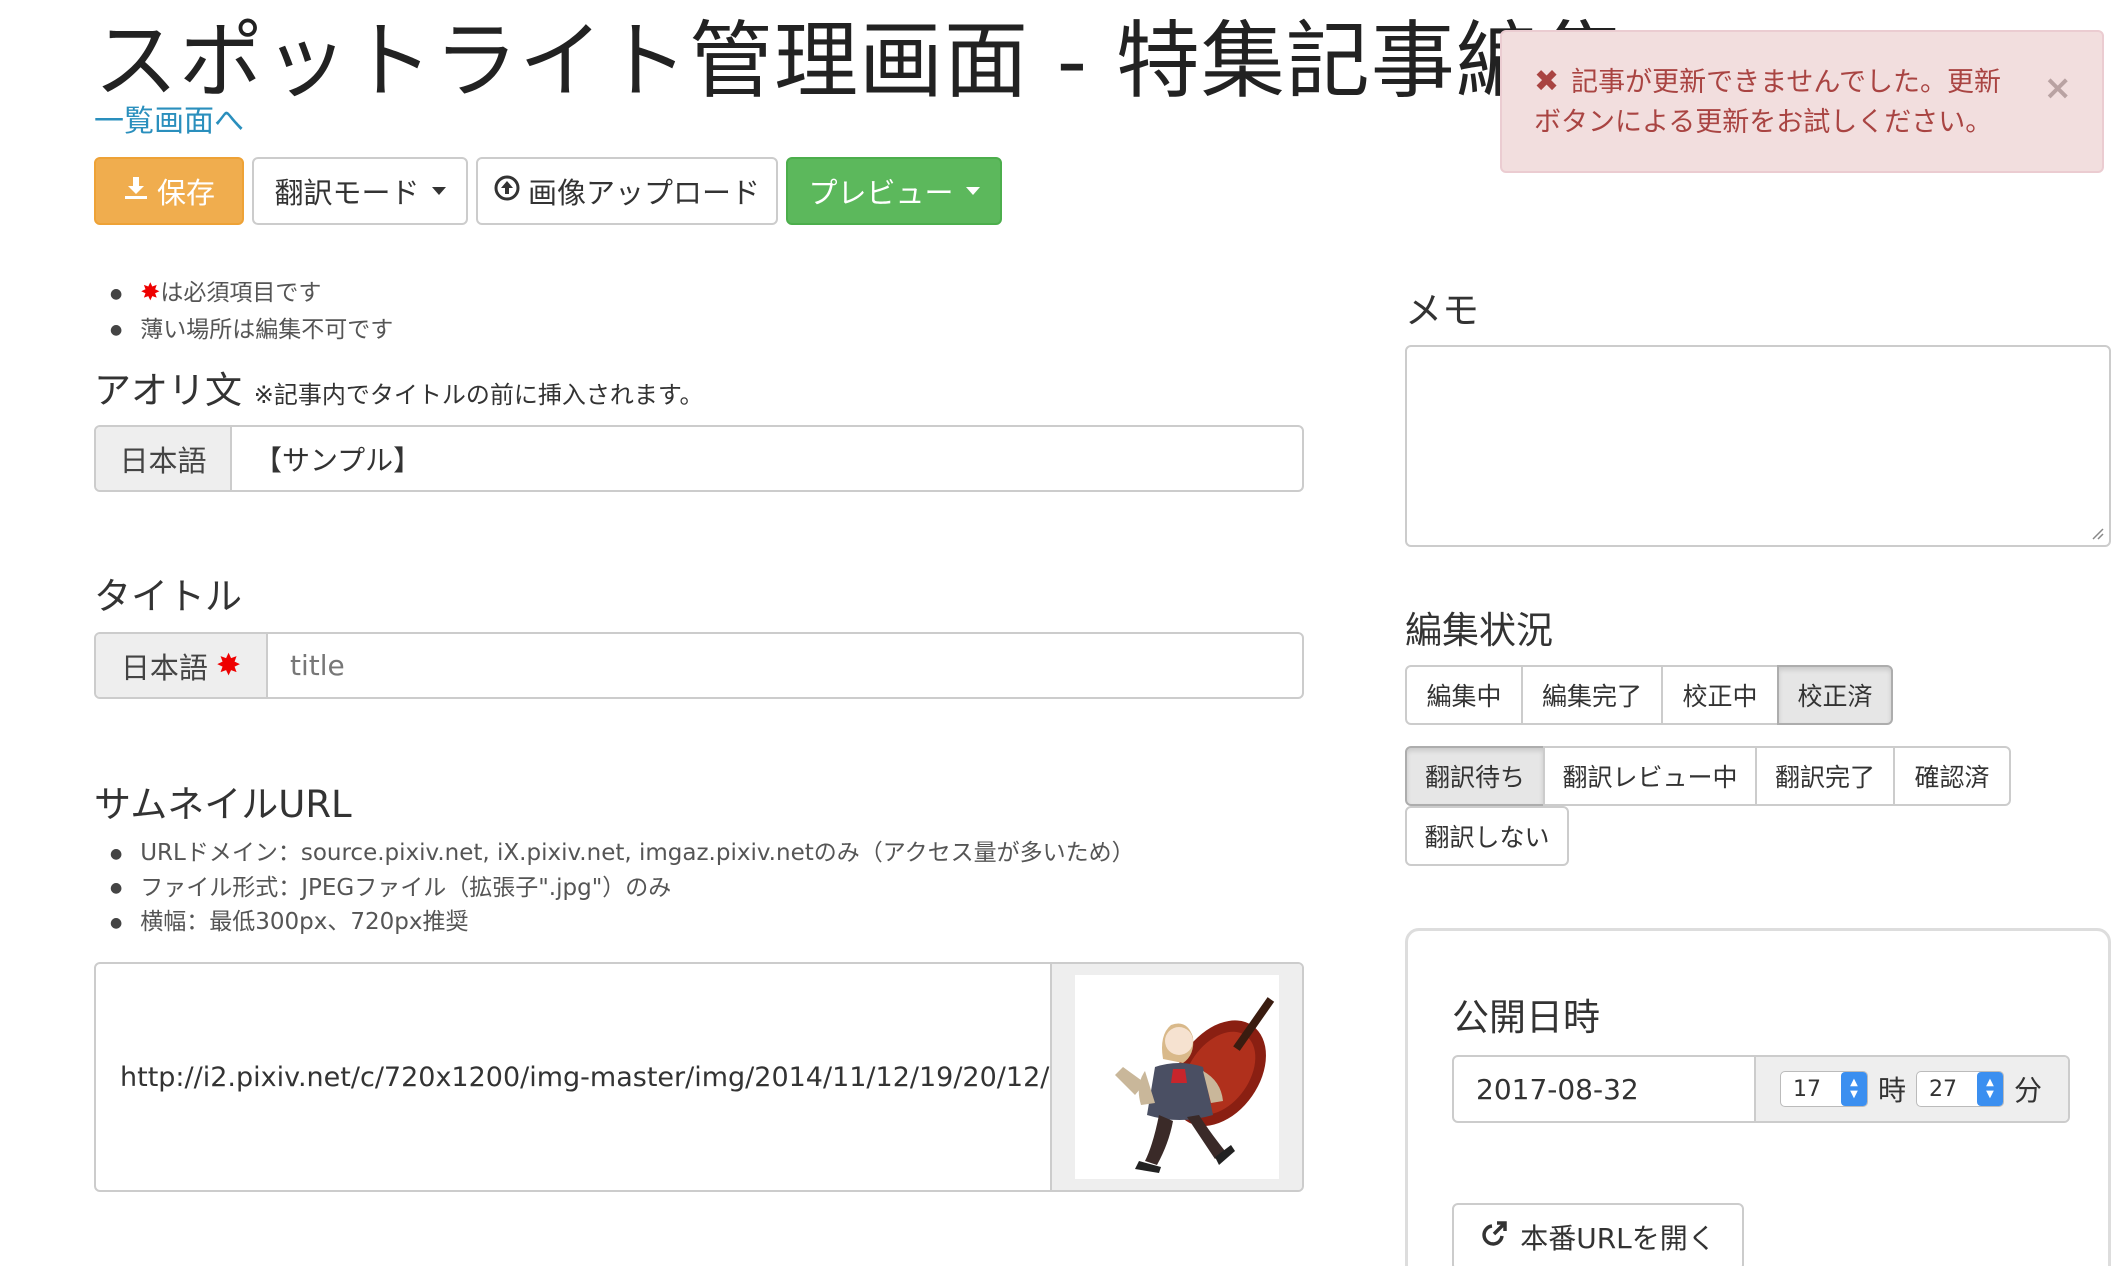 This screenshot has width=2116, height=1266. I want to click on open-production-url-button: 本番URLを開く, so click(1598, 1234).